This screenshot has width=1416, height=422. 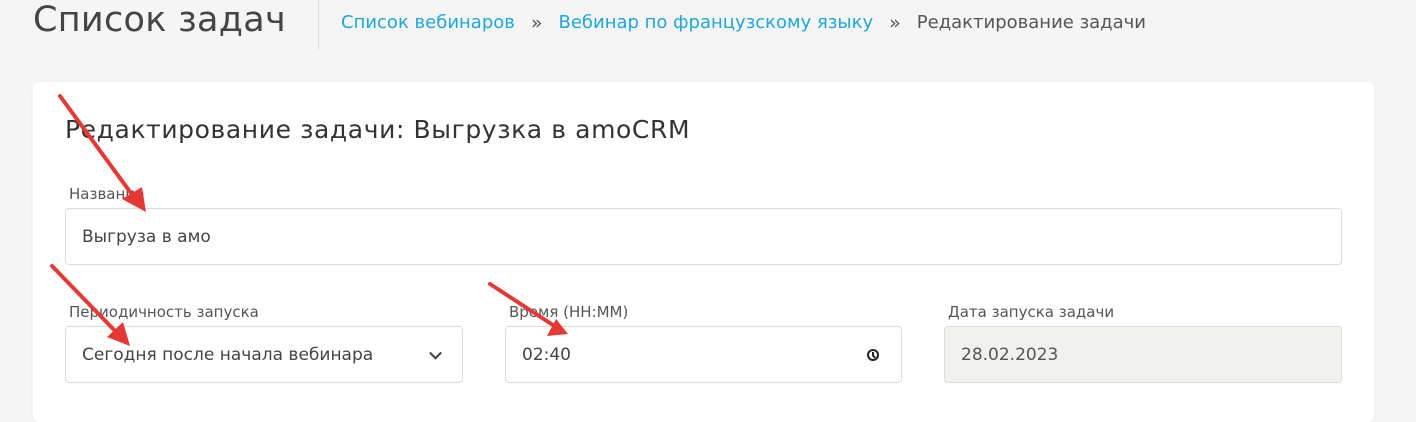 What do you see at coordinates (228, 354) in the screenshot?
I see `periodicity-select-value: Сегодня после начала вебинара` at bounding box center [228, 354].